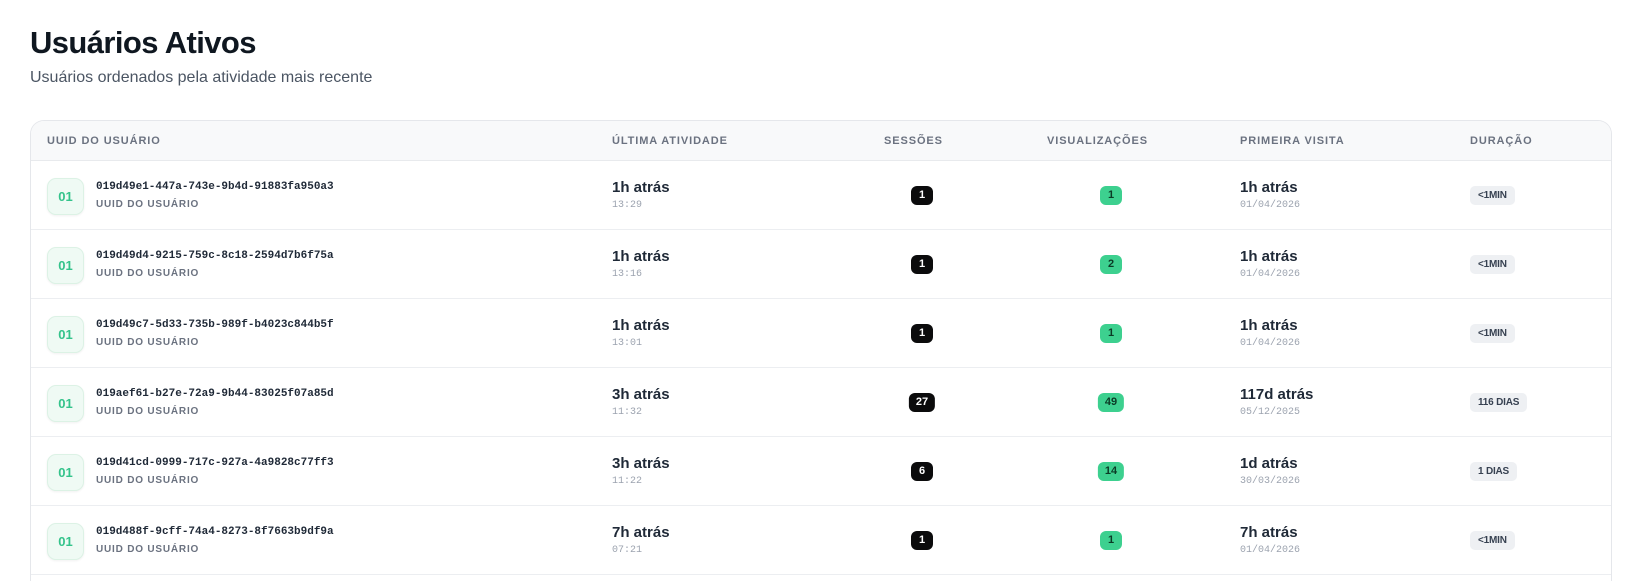 The height and width of the screenshot is (581, 1641). What do you see at coordinates (922, 471) in the screenshot?
I see `sessions-badge: 6` at bounding box center [922, 471].